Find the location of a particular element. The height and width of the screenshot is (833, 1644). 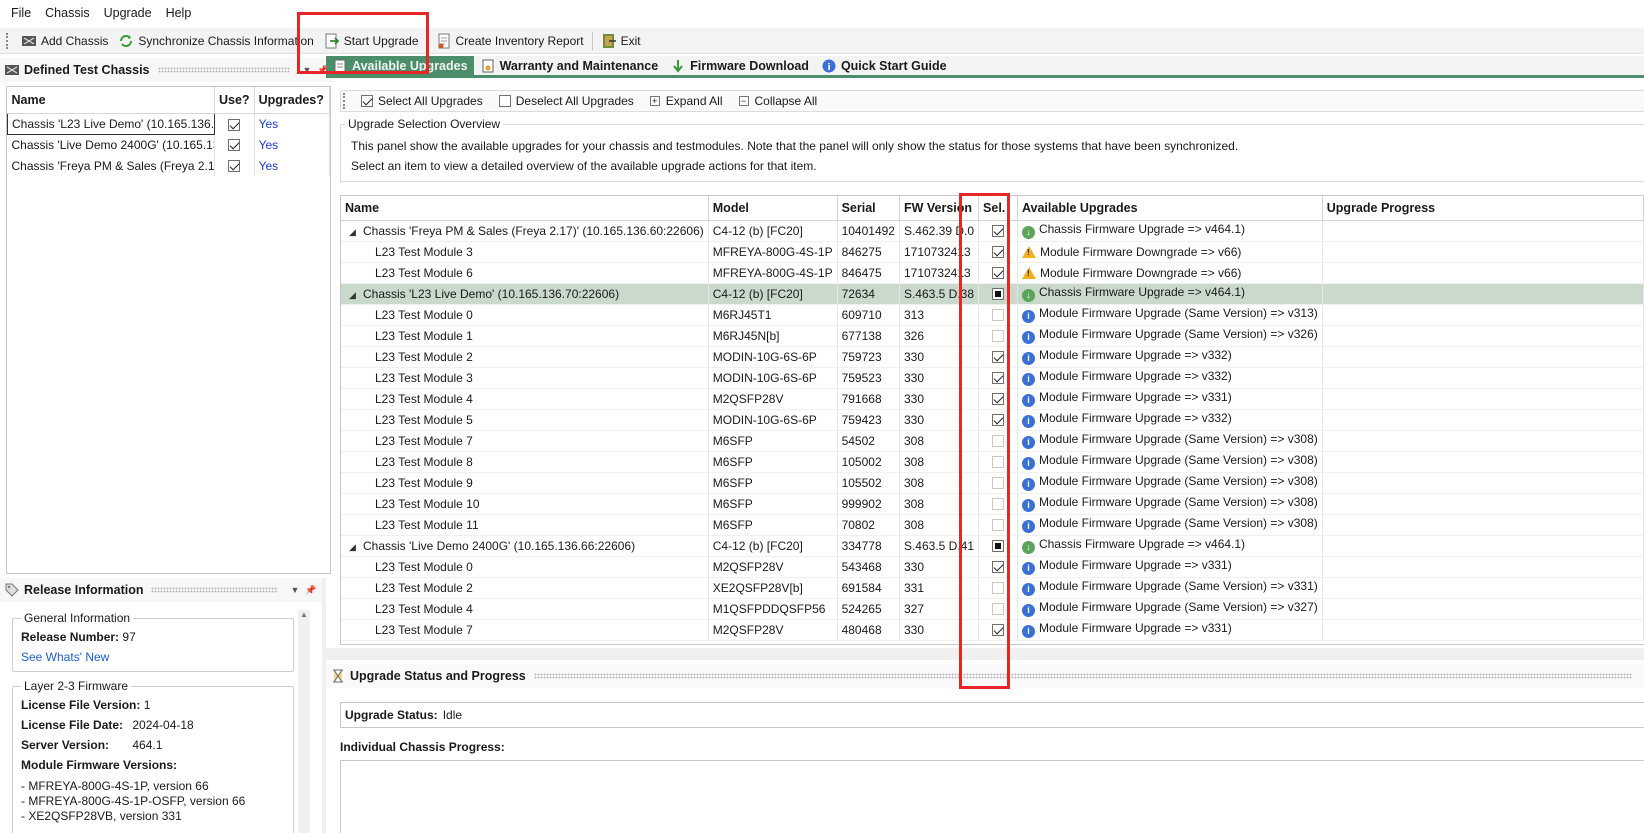

chassis-name-cell: Chassis 'Freya PM & Sales (Freya 2.17)' is located at coordinates (111, 165).